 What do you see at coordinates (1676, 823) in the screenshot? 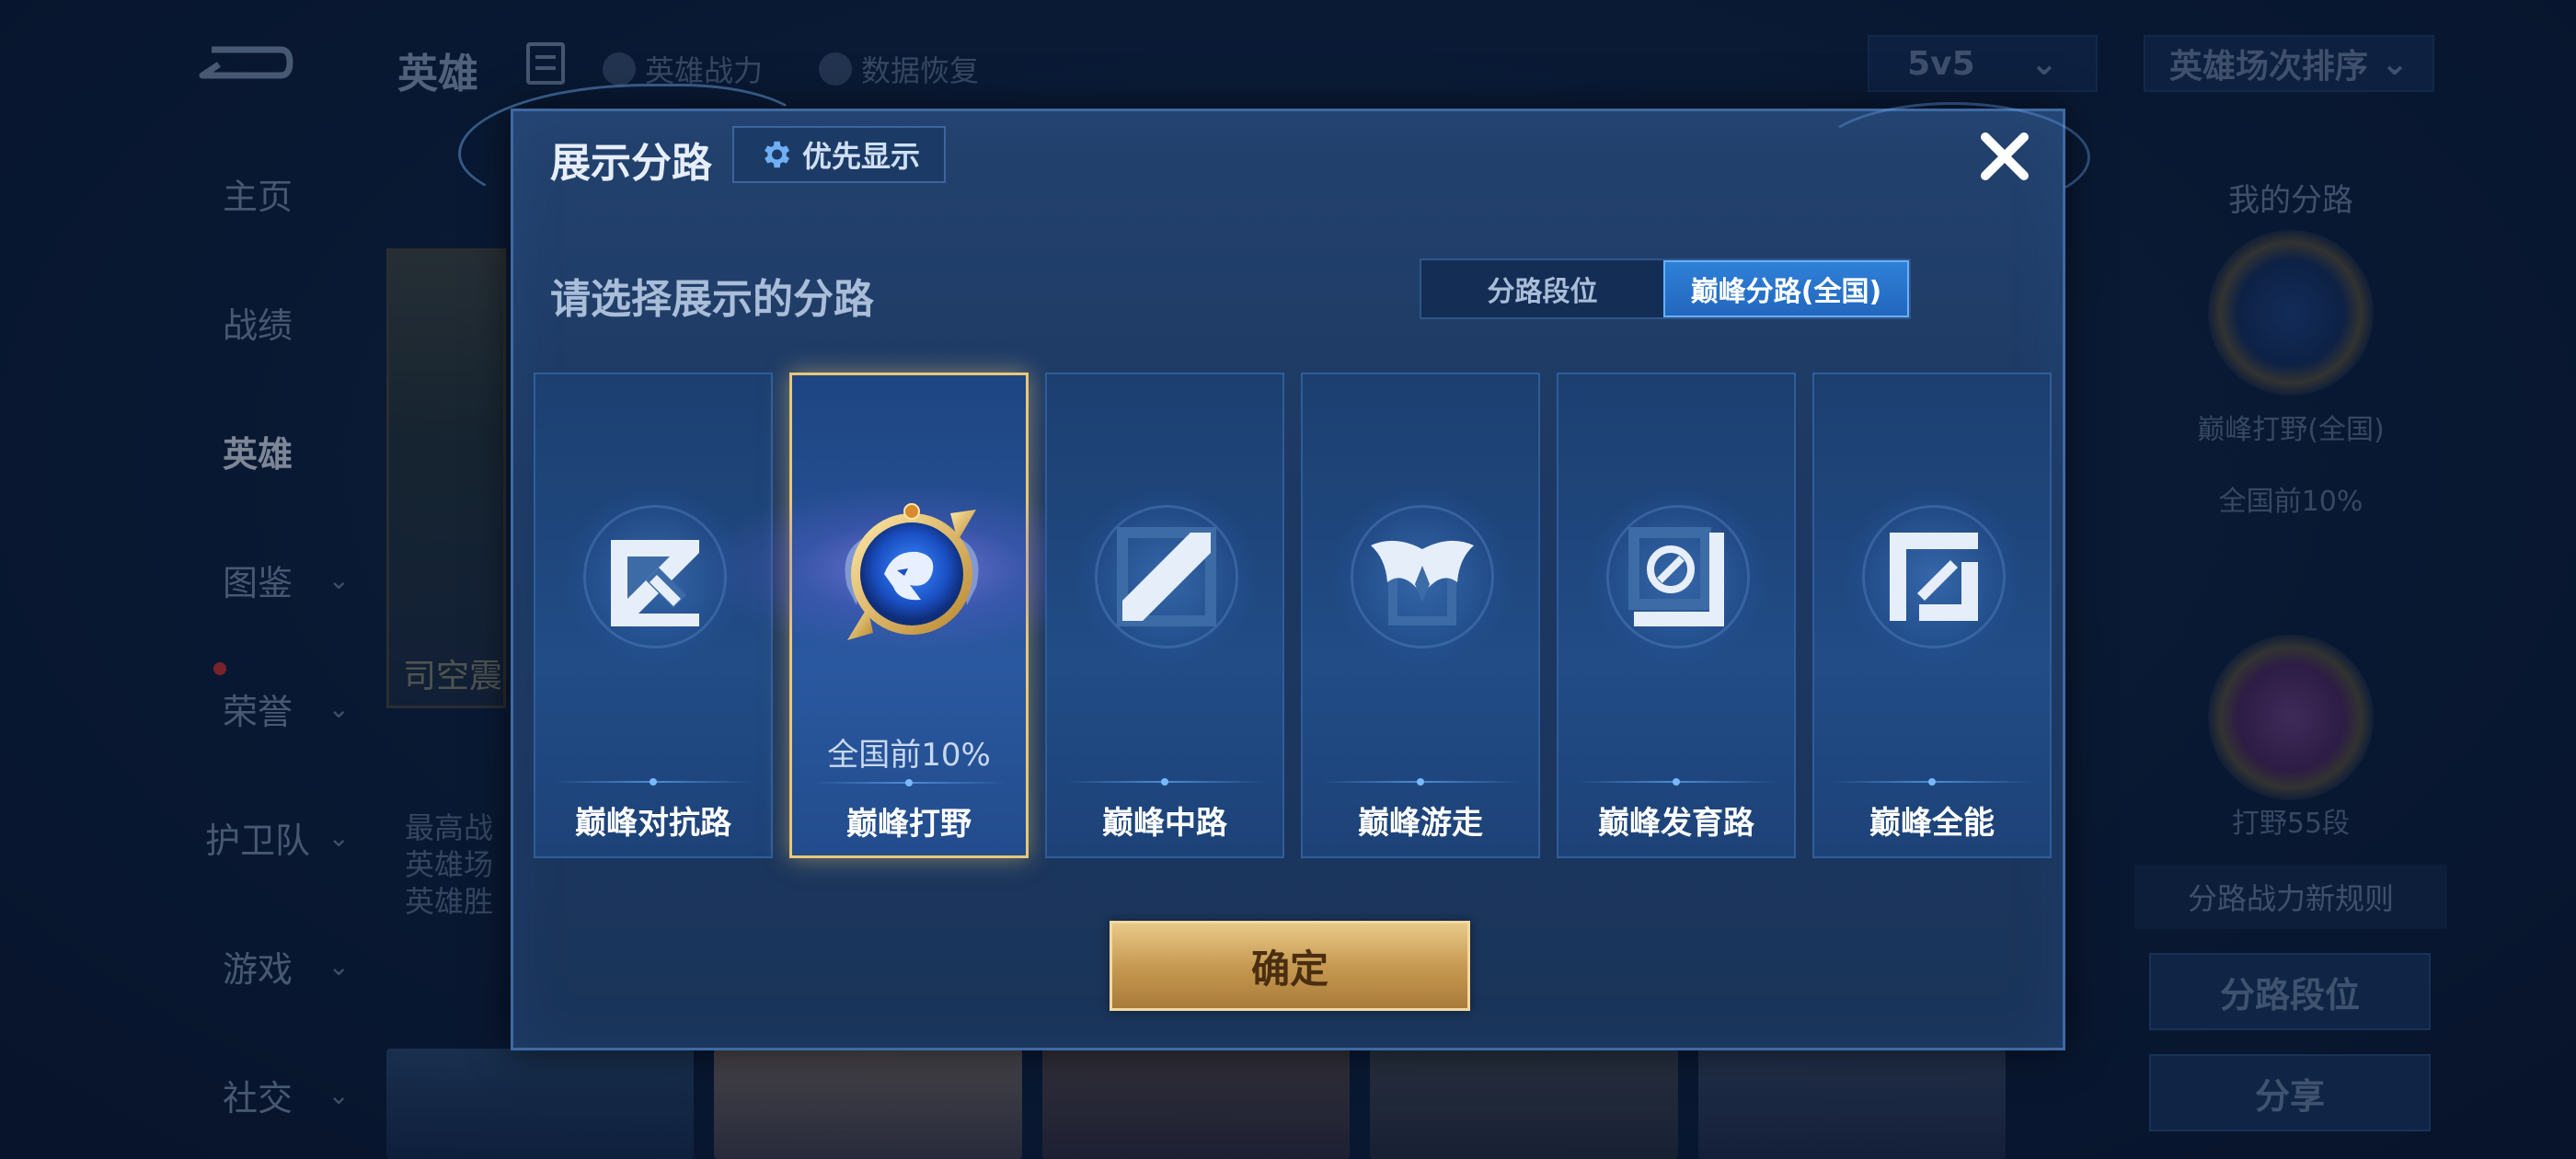
I see `lane-name: 巅峰发育路` at bounding box center [1676, 823].